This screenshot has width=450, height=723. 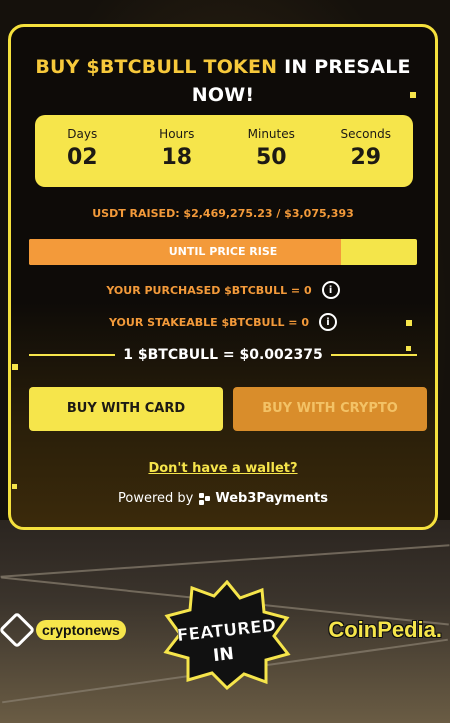 I want to click on cryptonews-icon, so click(x=18, y=630).